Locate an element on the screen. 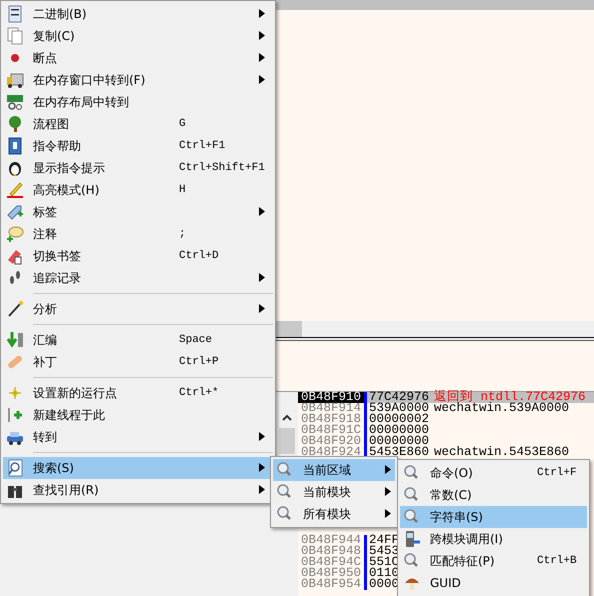 The width and height of the screenshot is (594, 596). menu-item: 转到 is located at coordinates (138, 437).